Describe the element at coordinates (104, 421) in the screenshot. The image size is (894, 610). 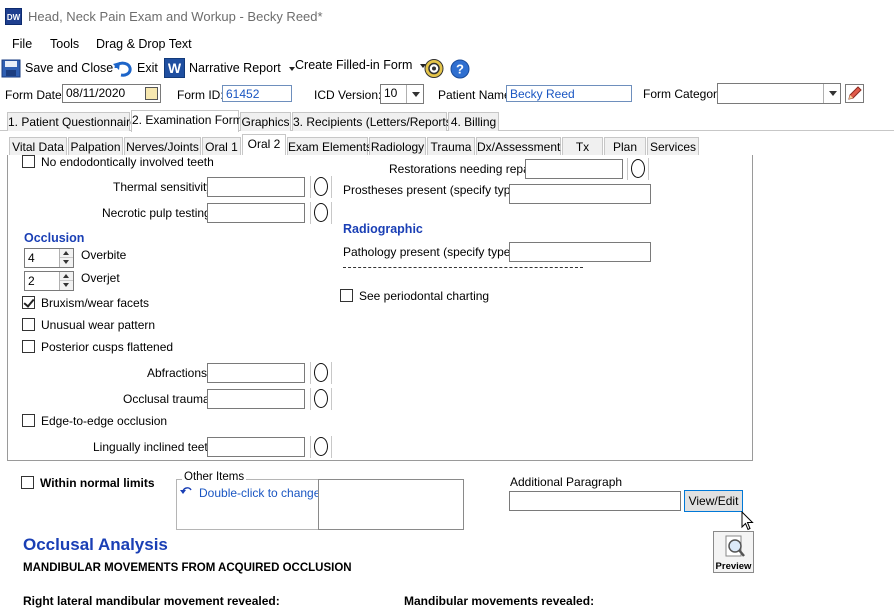
I see `edge-to-edge-label: Edge-to-edge occlusion` at that location.